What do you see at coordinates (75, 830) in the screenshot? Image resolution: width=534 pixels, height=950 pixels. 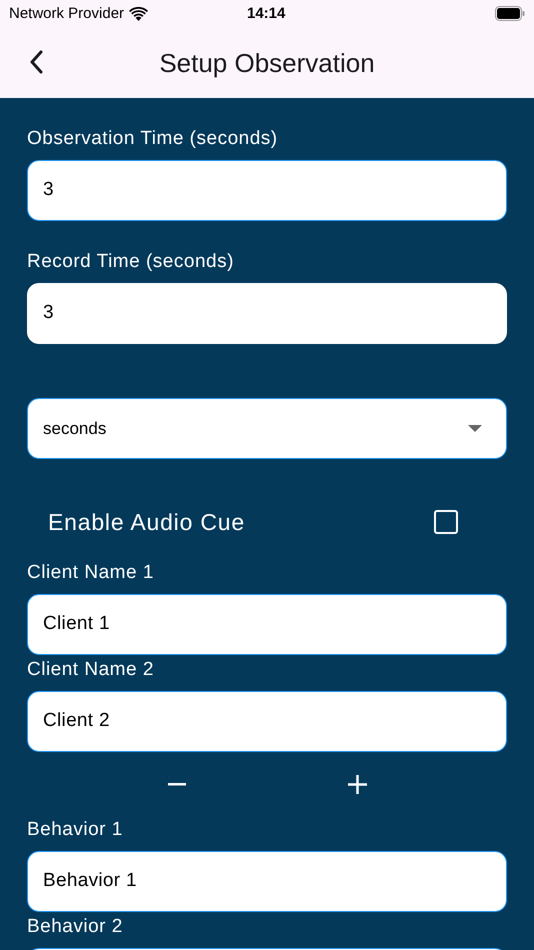 I see `field-label: Behavior 1` at bounding box center [75, 830].